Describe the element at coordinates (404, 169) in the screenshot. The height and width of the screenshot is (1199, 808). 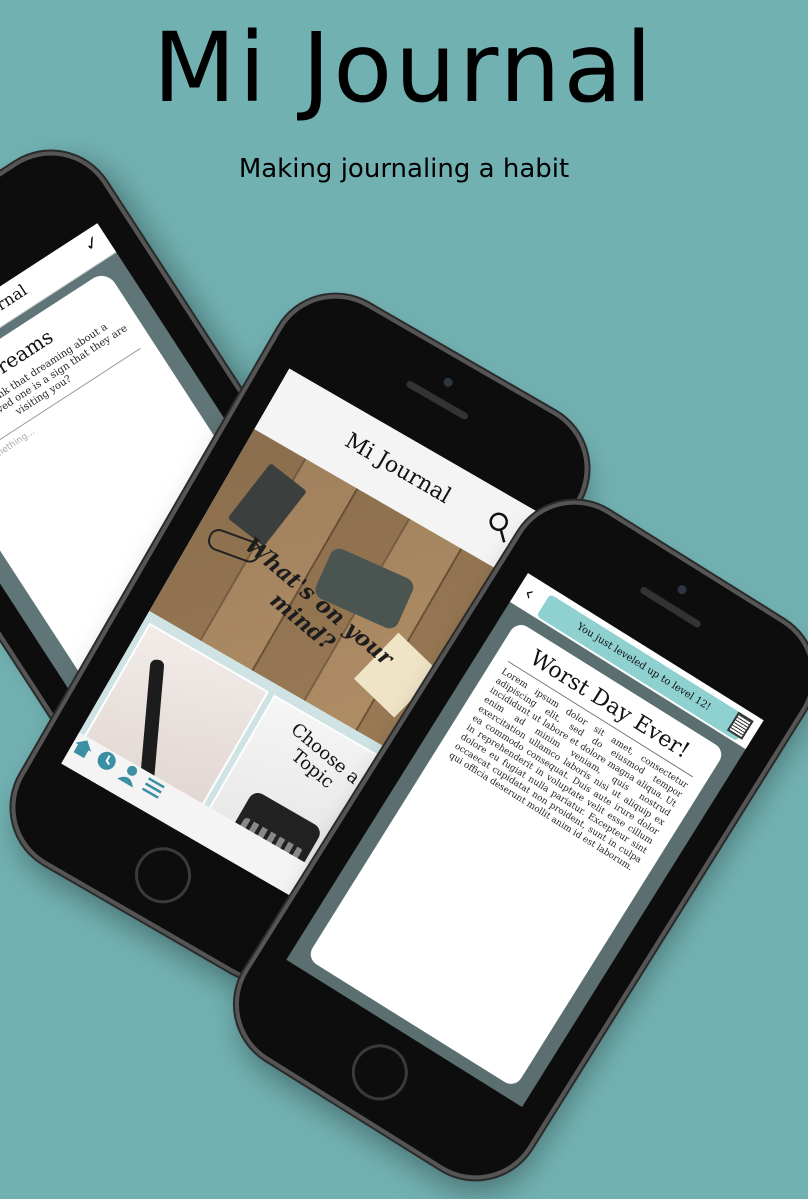
I see `page-subtitle: Making journaling a habit` at that location.